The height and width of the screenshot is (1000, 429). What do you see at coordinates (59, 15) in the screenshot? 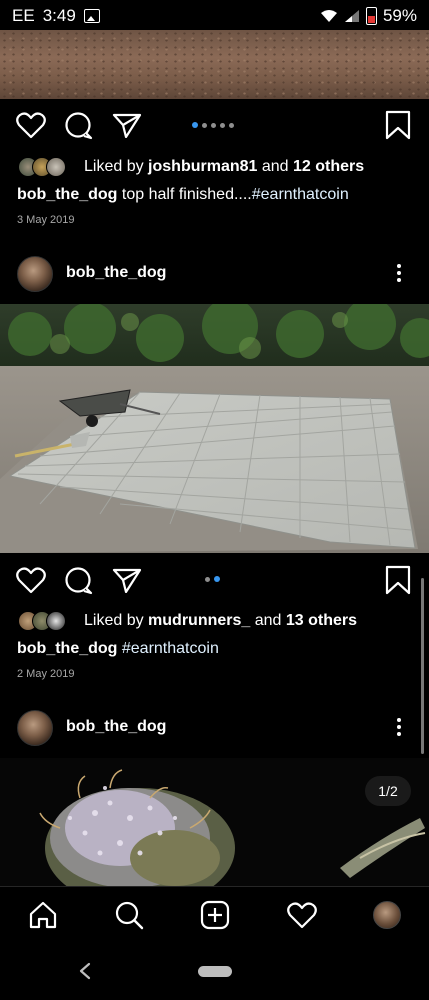
I see `clock: 3:49` at bounding box center [59, 15].